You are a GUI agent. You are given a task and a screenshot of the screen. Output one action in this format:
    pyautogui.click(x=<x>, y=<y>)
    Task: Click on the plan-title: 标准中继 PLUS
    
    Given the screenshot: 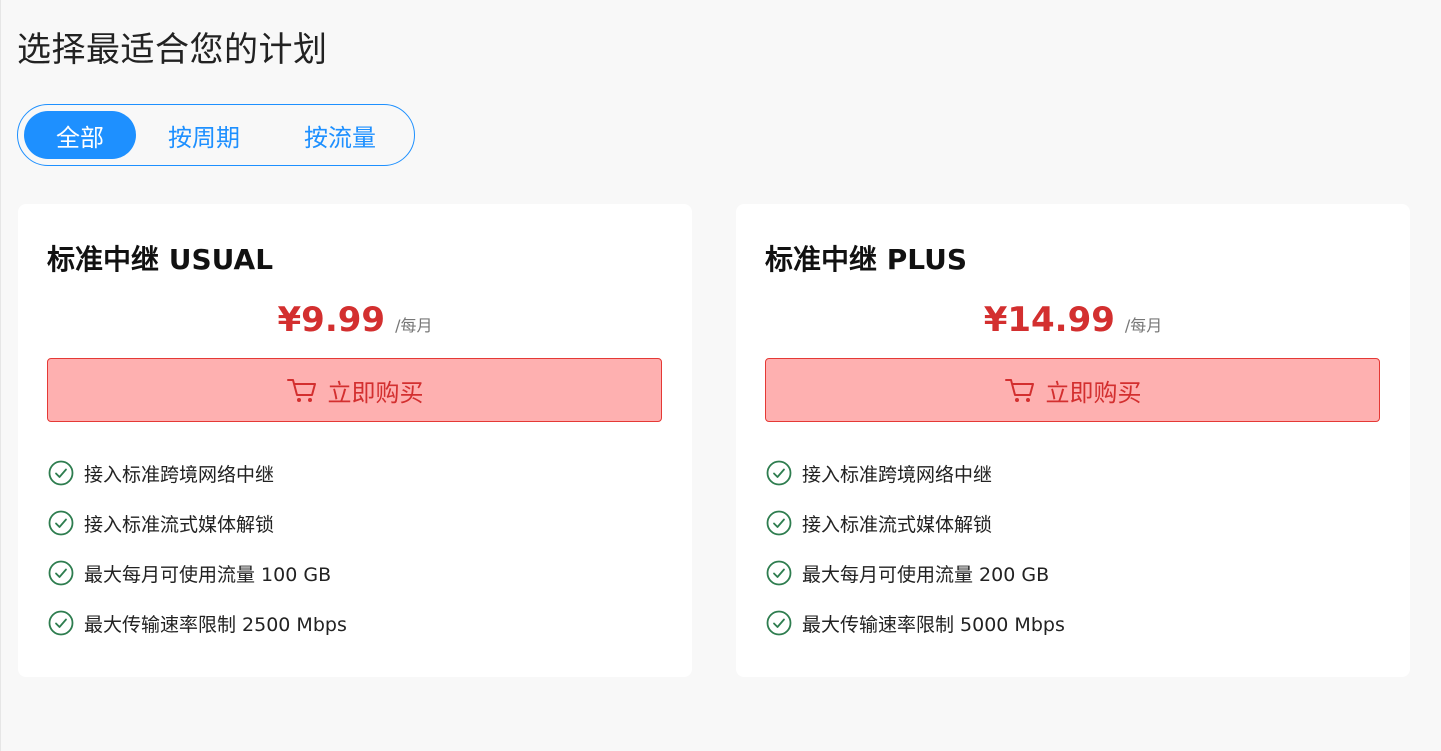 What is the action you would take?
    pyautogui.click(x=866, y=259)
    